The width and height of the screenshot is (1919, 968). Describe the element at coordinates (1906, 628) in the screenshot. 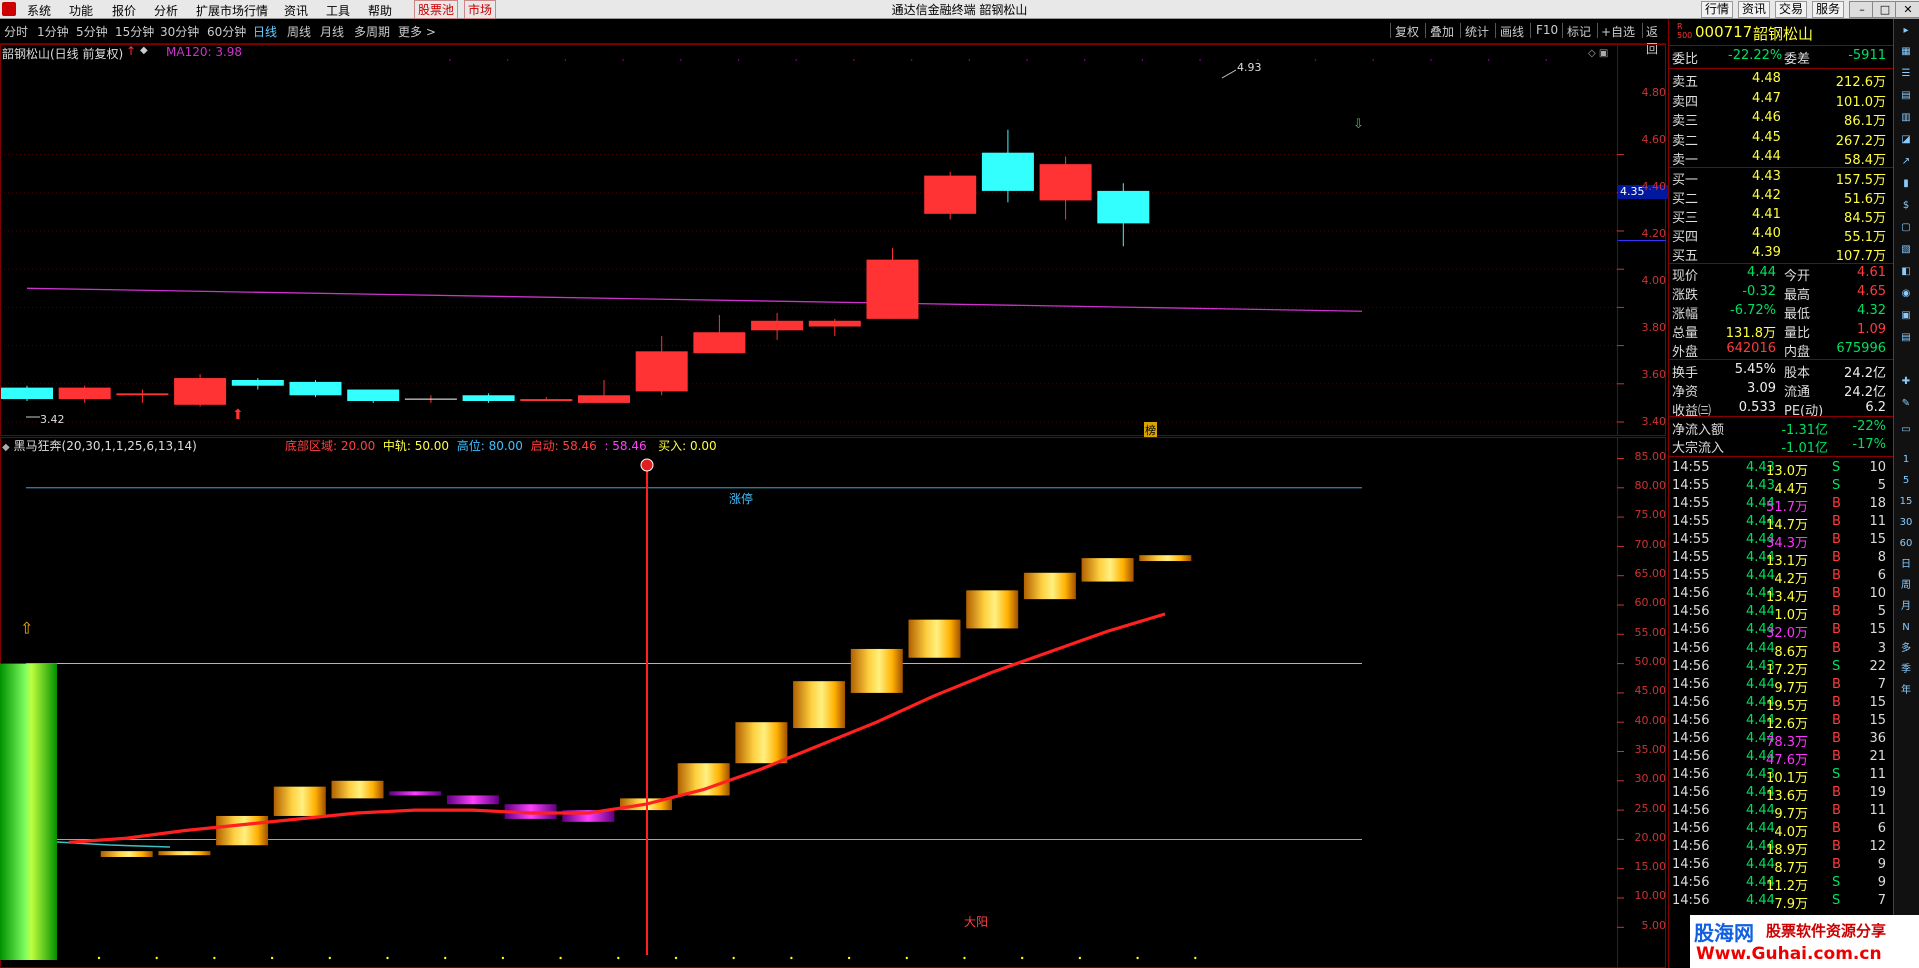

I see `sidebar-period-8: N` at that location.